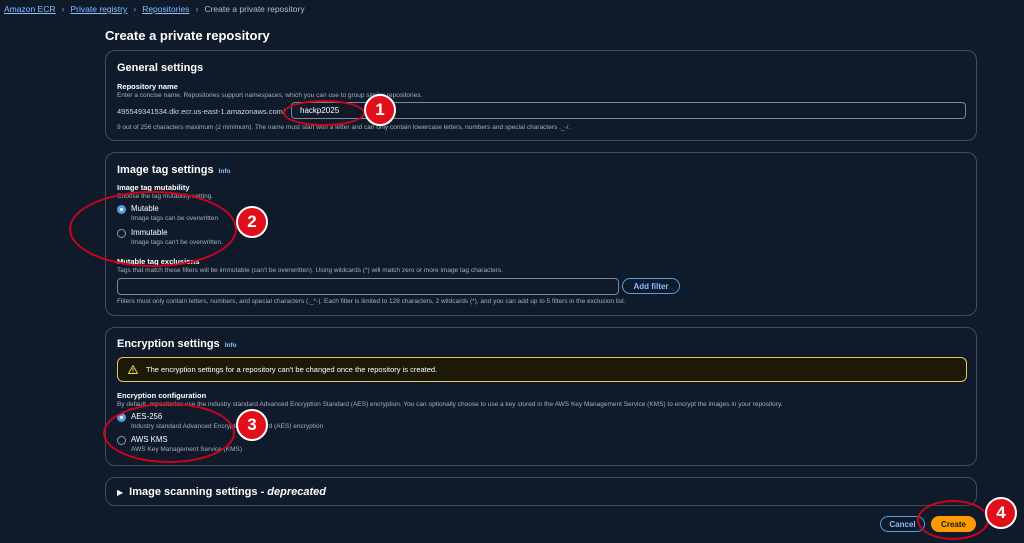  What do you see at coordinates (368, 286) in the screenshot?
I see `tag-exclusions-input` at bounding box center [368, 286].